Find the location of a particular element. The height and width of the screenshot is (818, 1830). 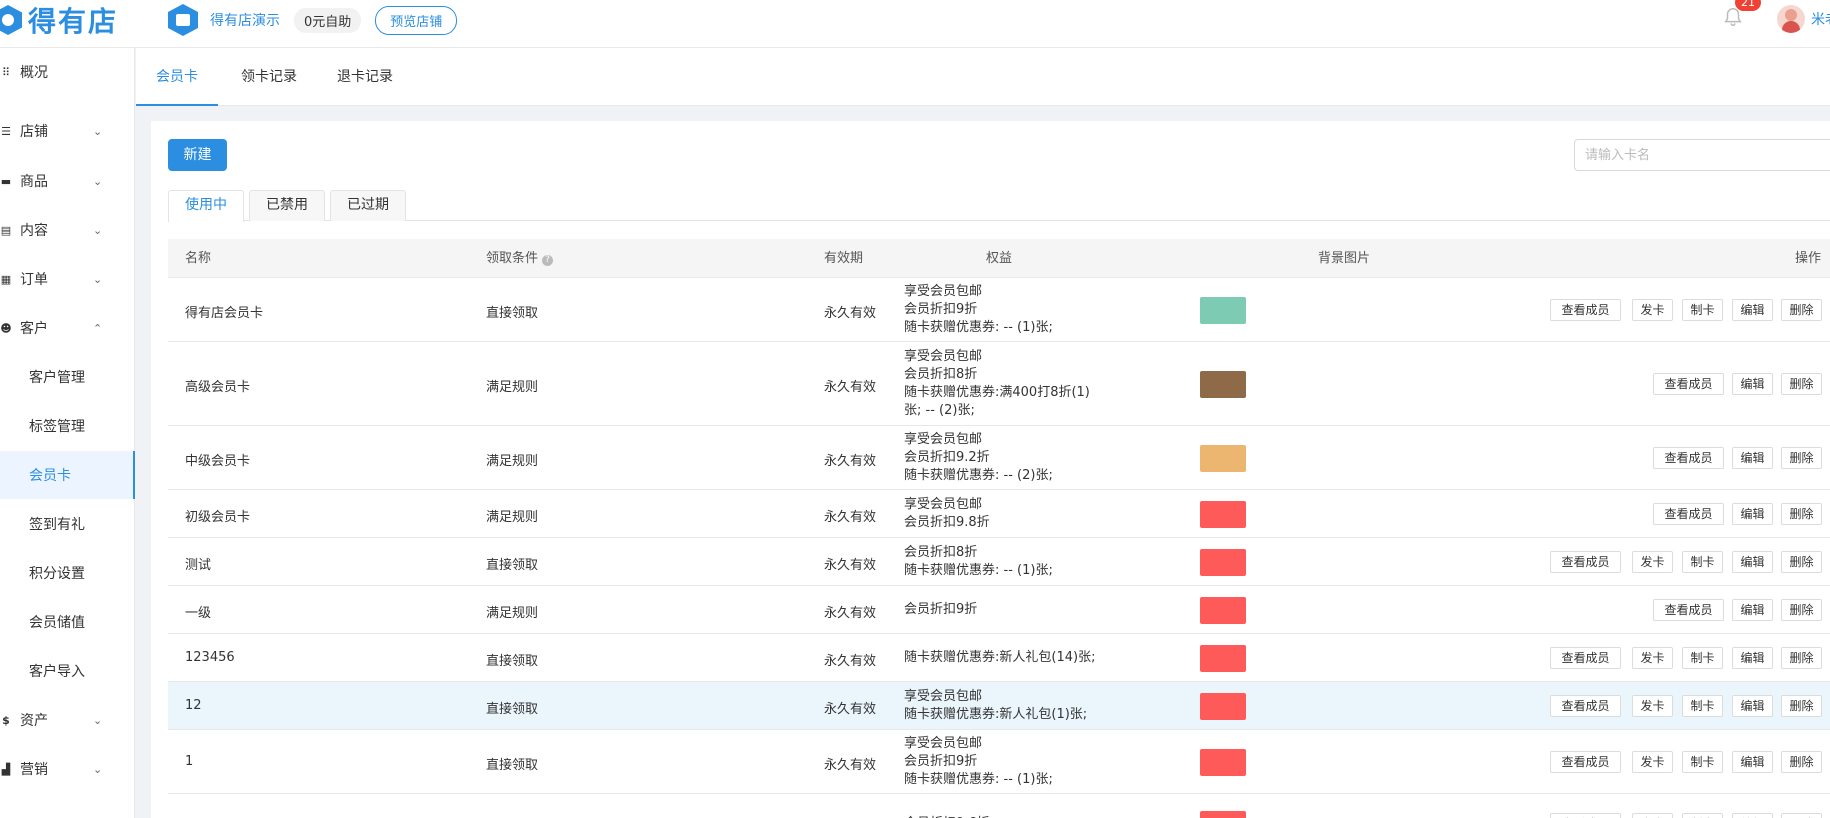

chevron-down-icon: ⌄ is located at coordinates (98, 131).